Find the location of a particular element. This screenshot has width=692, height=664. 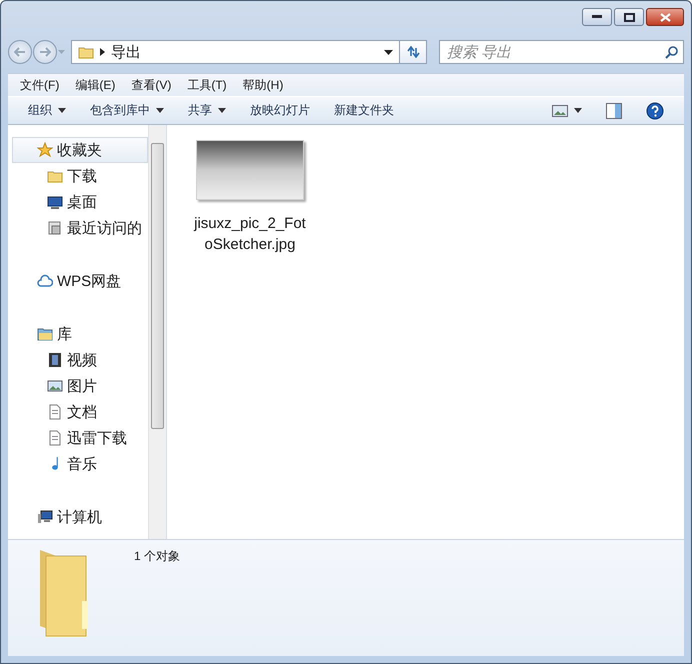

computer-icon is located at coordinates (45, 517).